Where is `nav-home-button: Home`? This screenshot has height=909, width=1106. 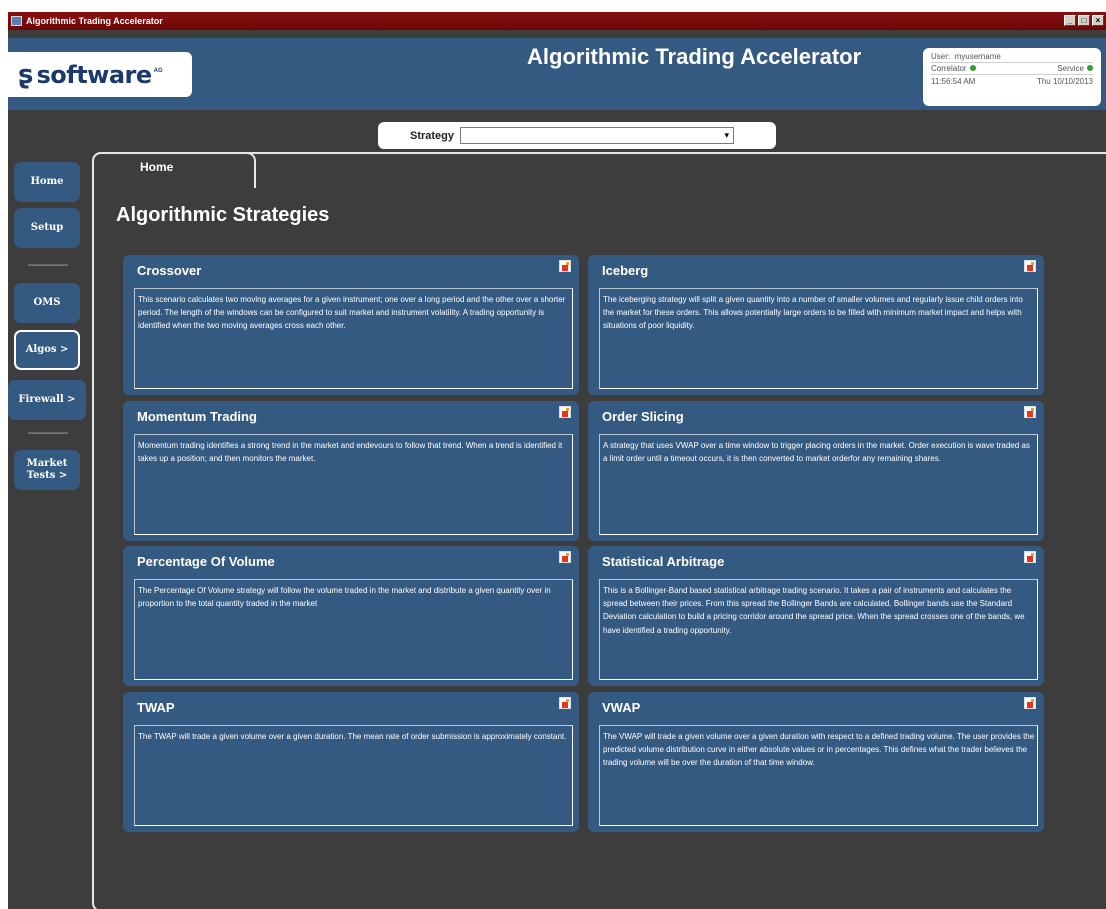
nav-home-button: Home is located at coordinates (47, 182).